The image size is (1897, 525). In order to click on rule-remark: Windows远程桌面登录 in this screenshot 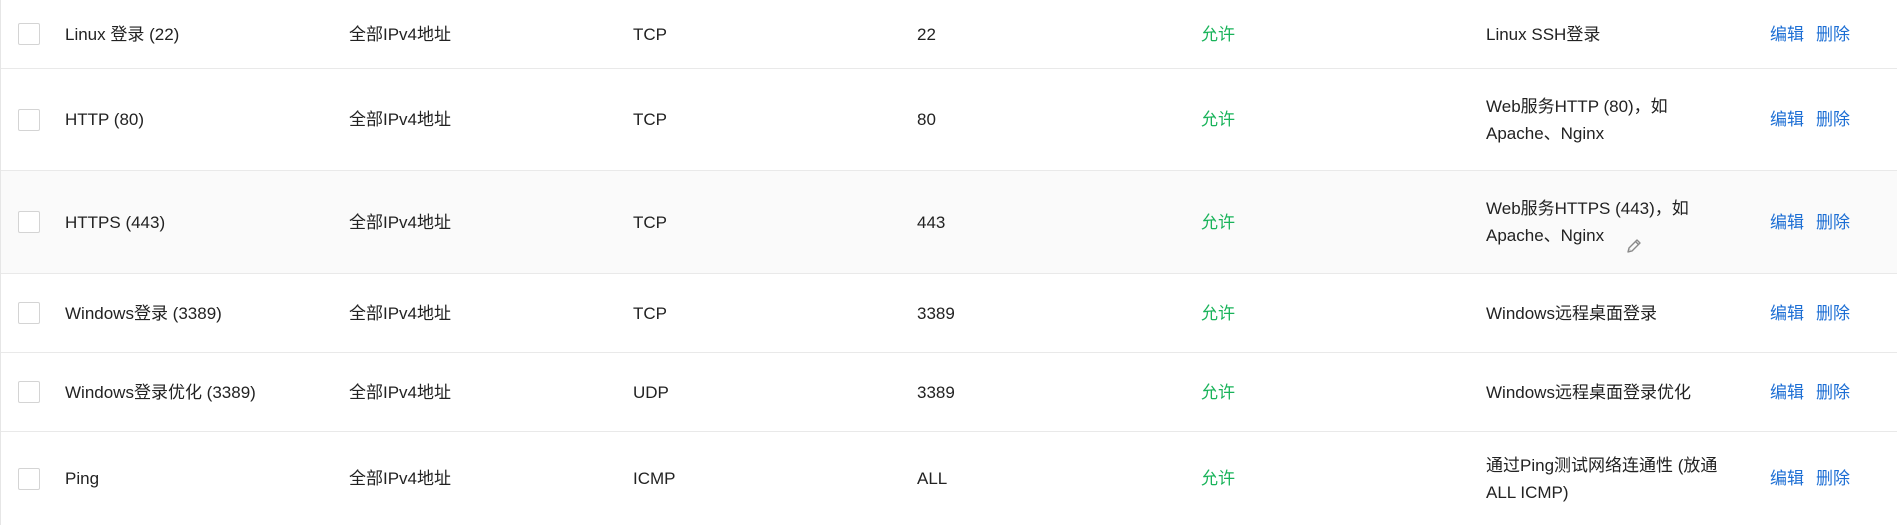, I will do `click(1571, 313)`.